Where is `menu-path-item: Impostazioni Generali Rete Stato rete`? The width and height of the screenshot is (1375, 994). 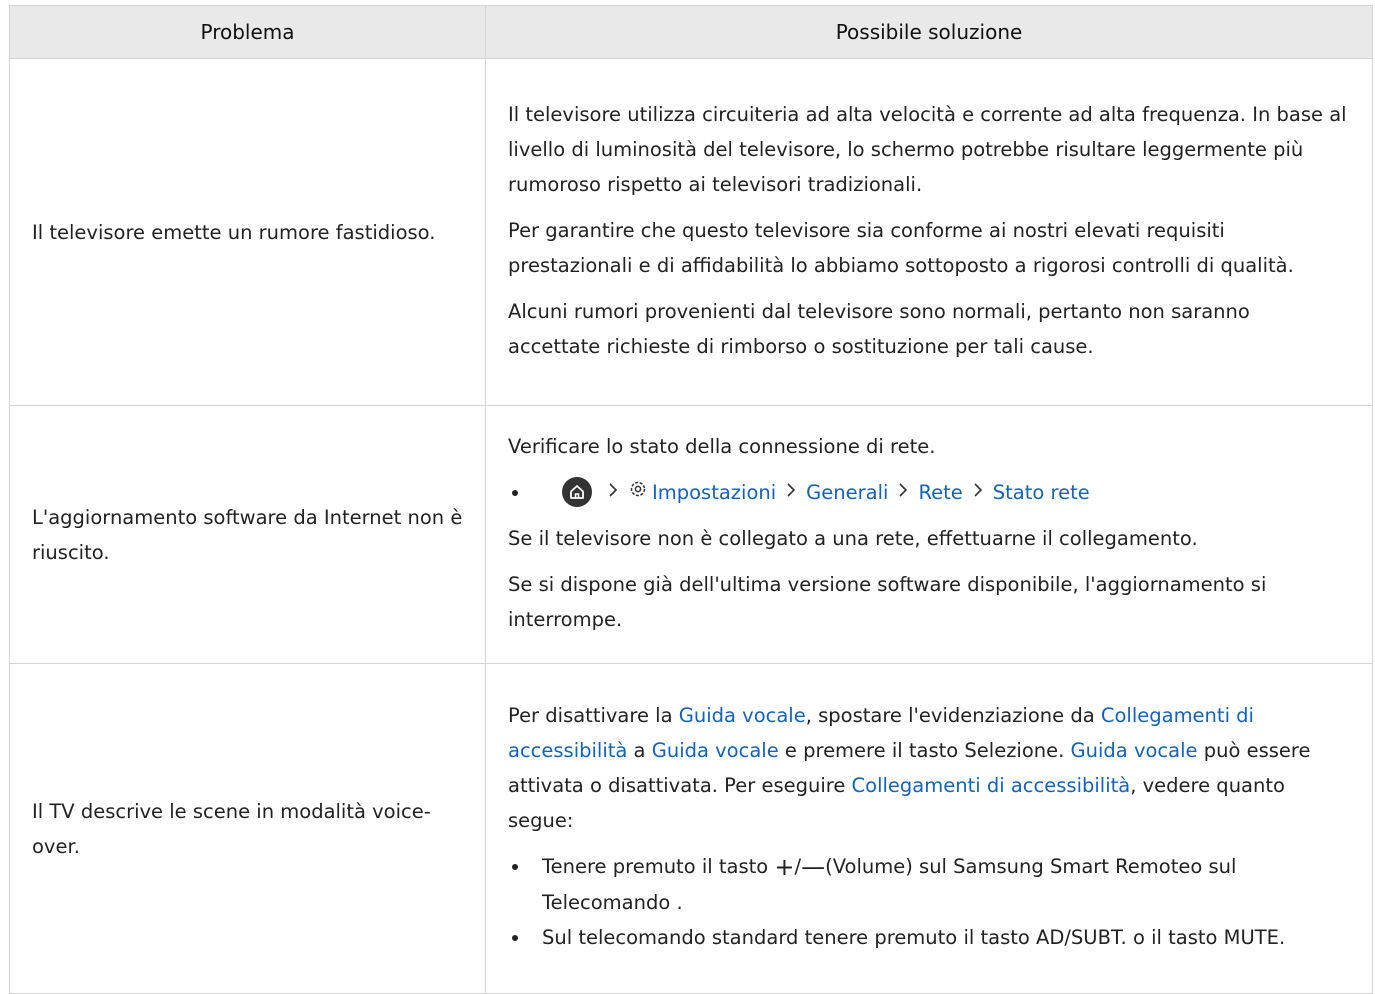
menu-path-item: Impostazioni Generali Rete Stato rete is located at coordinates (928, 492).